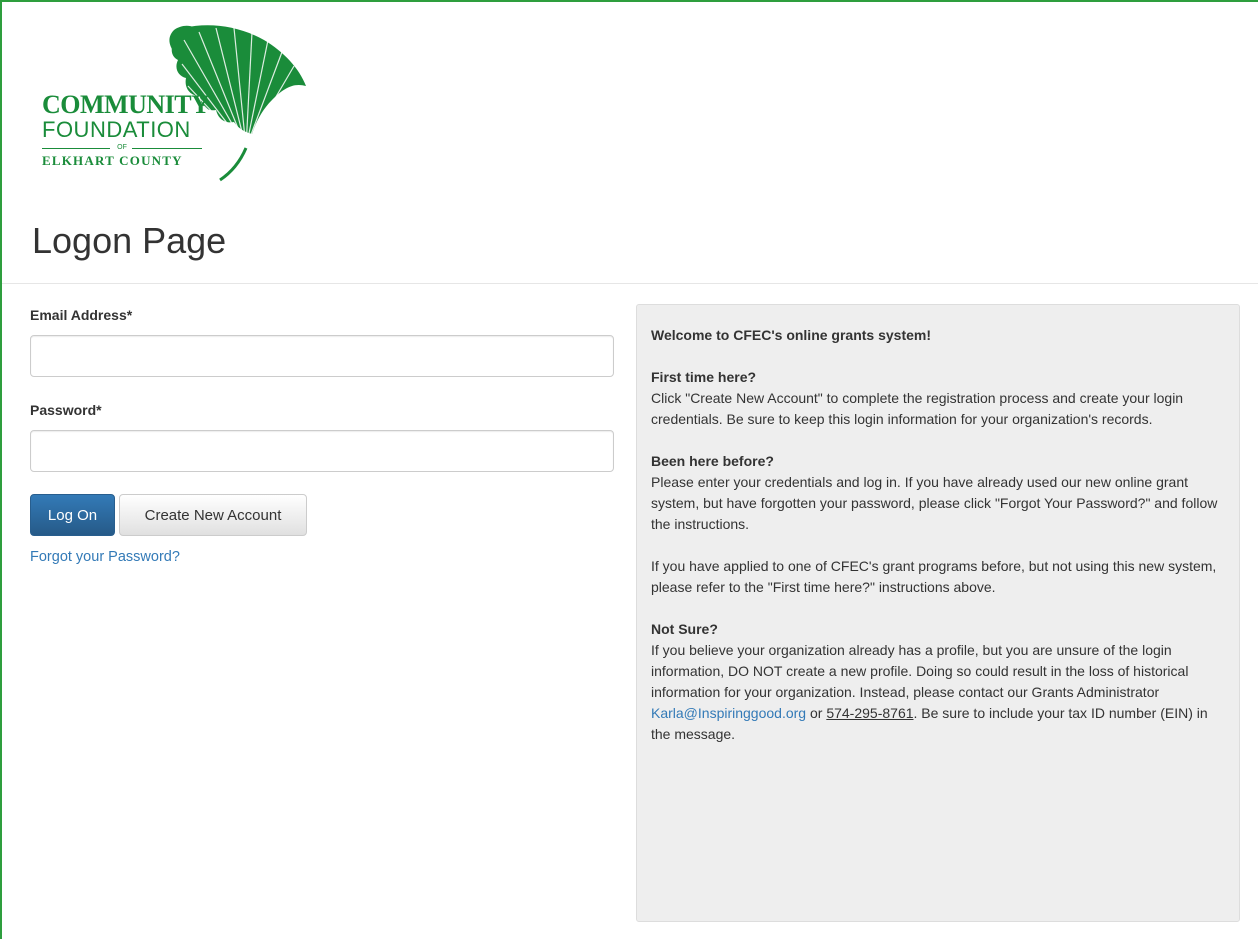  I want to click on forgot-password-link: Forgot your Password?, so click(105, 557).